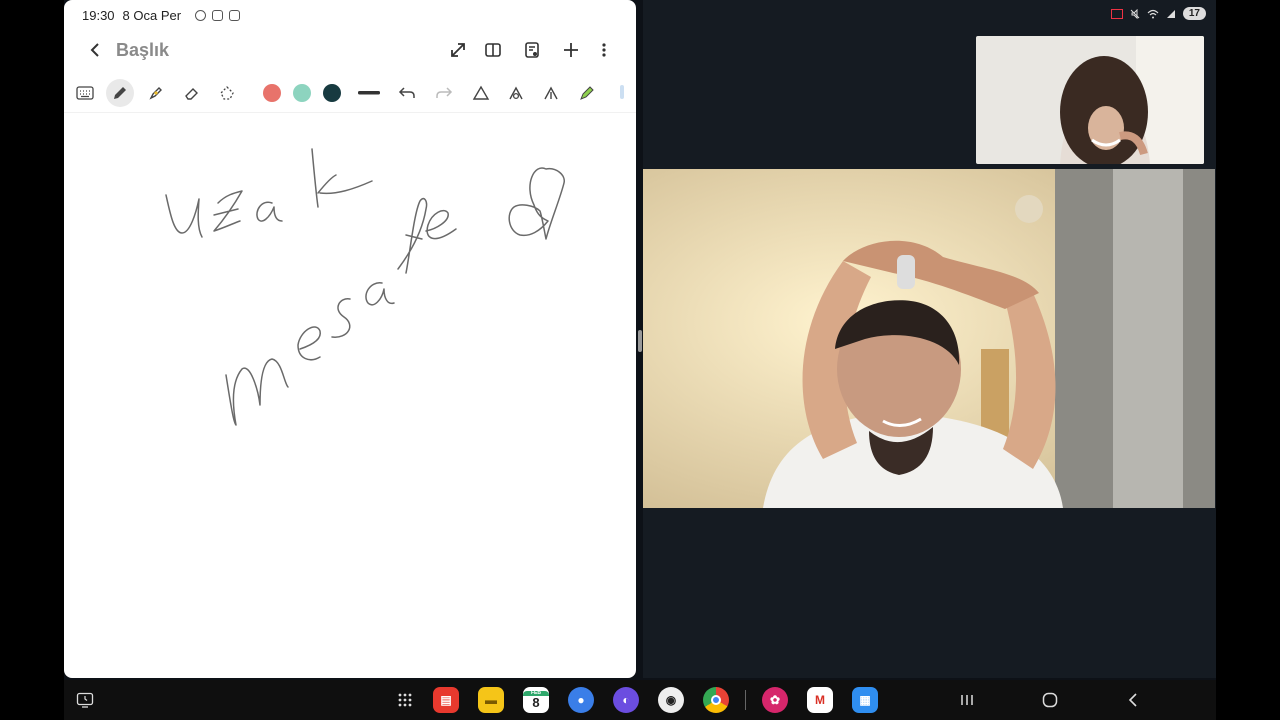  I want to click on home-button, so click(1050, 700).